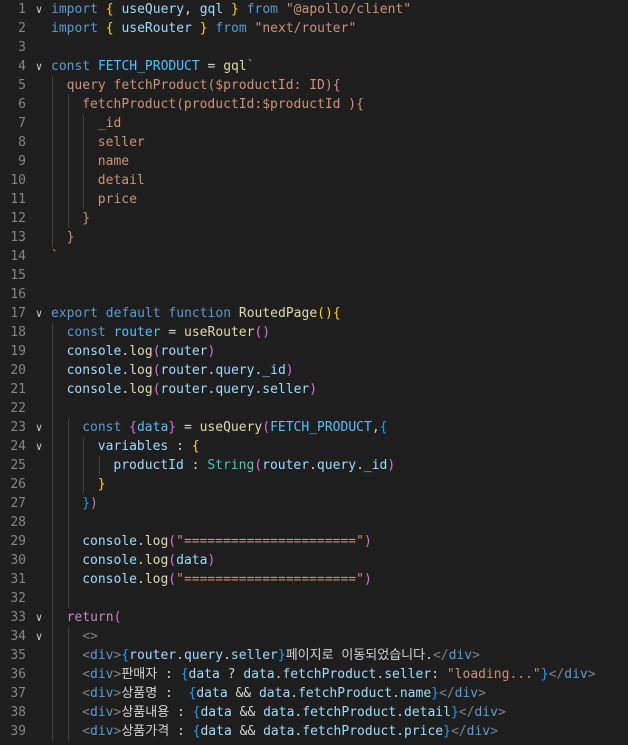  Describe the element at coordinates (274, 370) in the screenshot. I see `code-token: _id` at that location.